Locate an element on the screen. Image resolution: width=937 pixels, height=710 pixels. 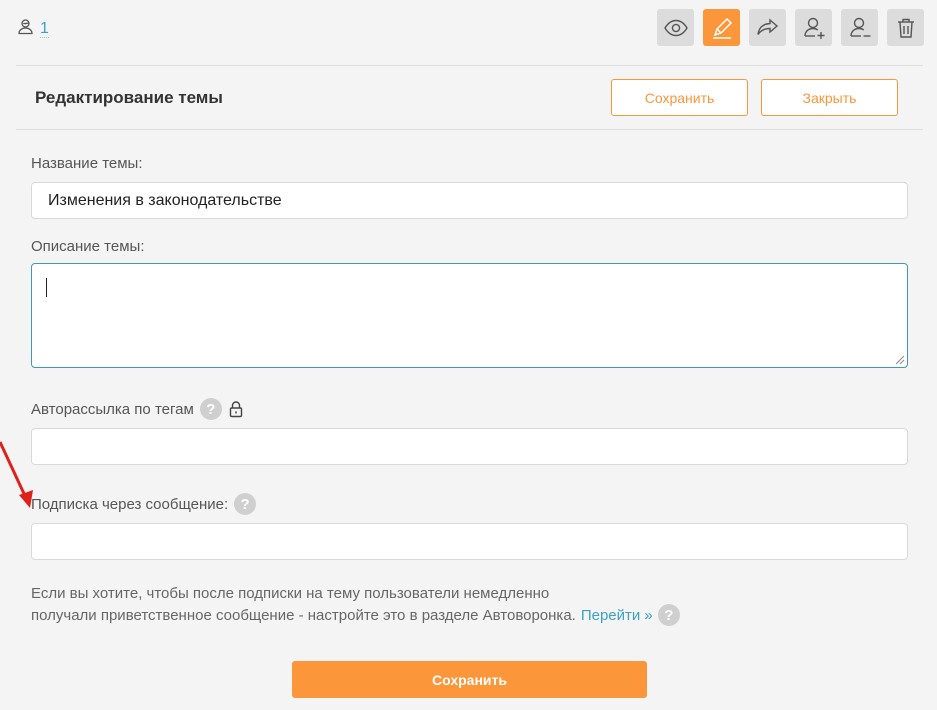
autosend-label-text: Авторассылка по тегам is located at coordinates (112, 409).